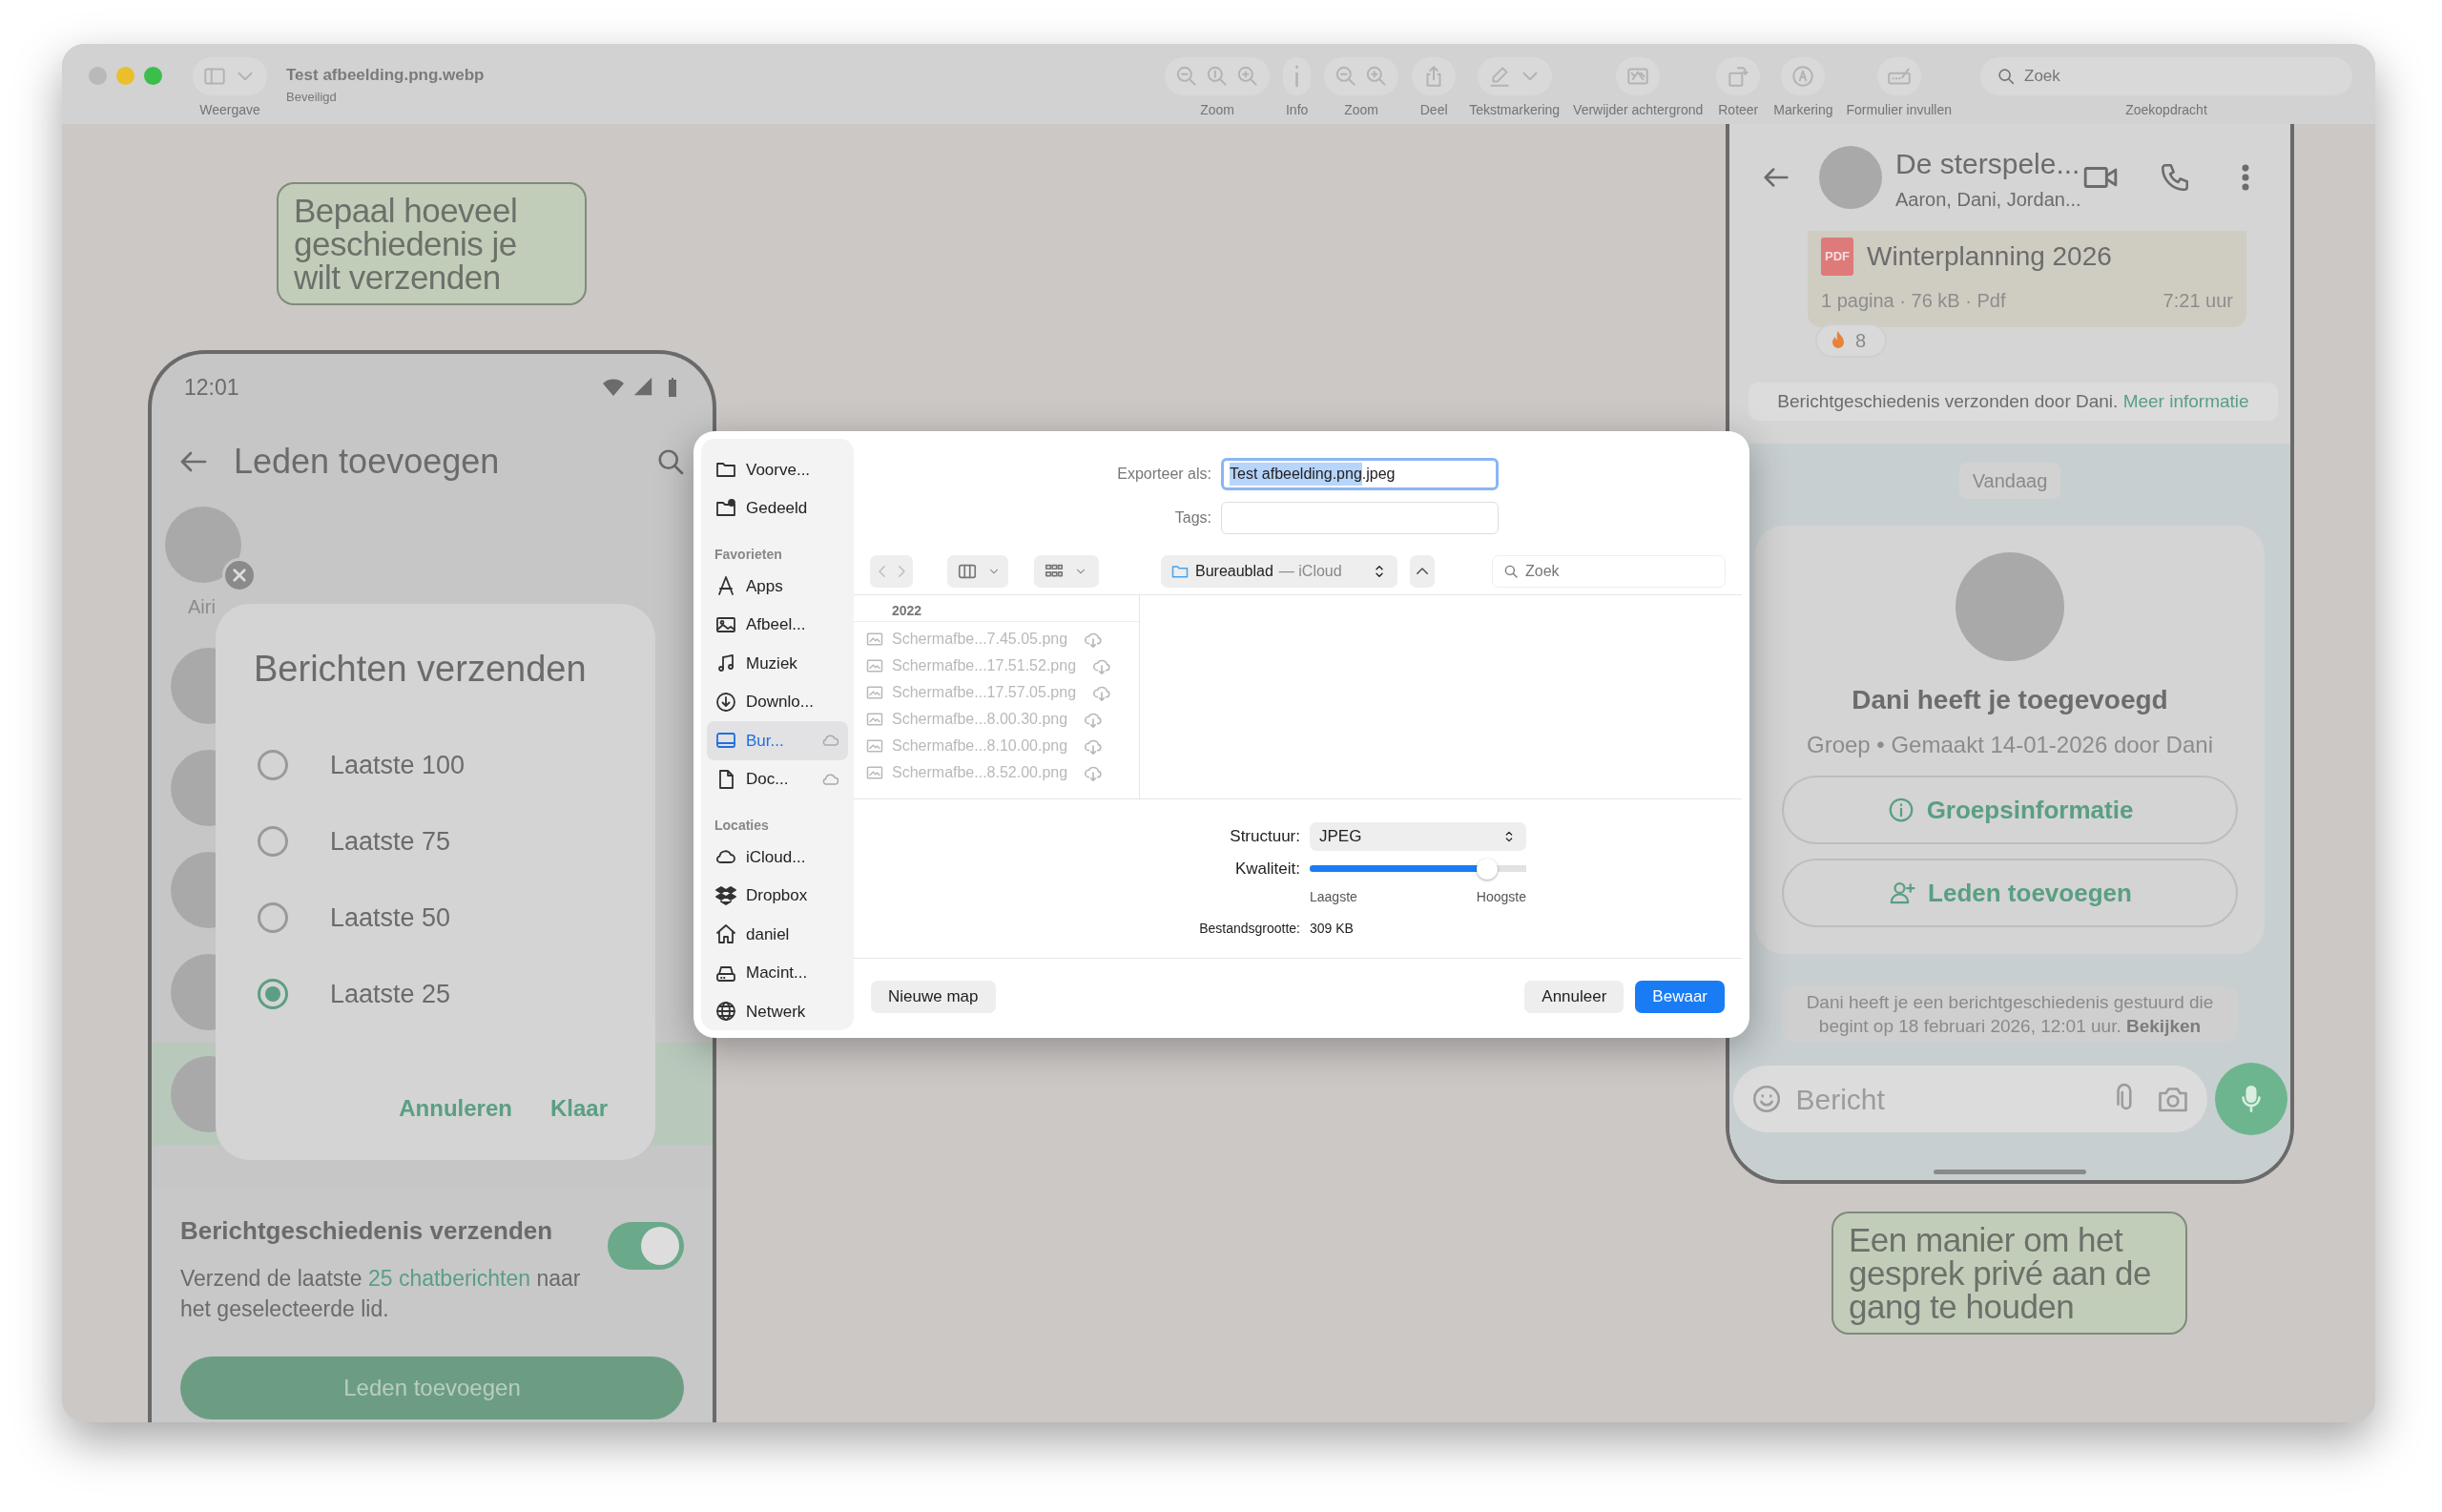 Image resolution: width=2442 pixels, height=1512 pixels. Describe the element at coordinates (2198, 301) in the screenshot. I see `message-time: 7:21 uur` at that location.